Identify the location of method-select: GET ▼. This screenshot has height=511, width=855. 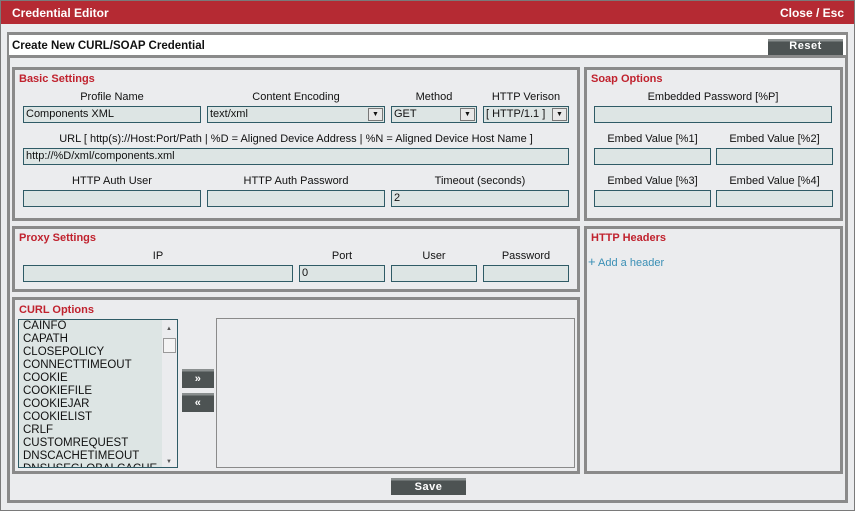
(434, 114).